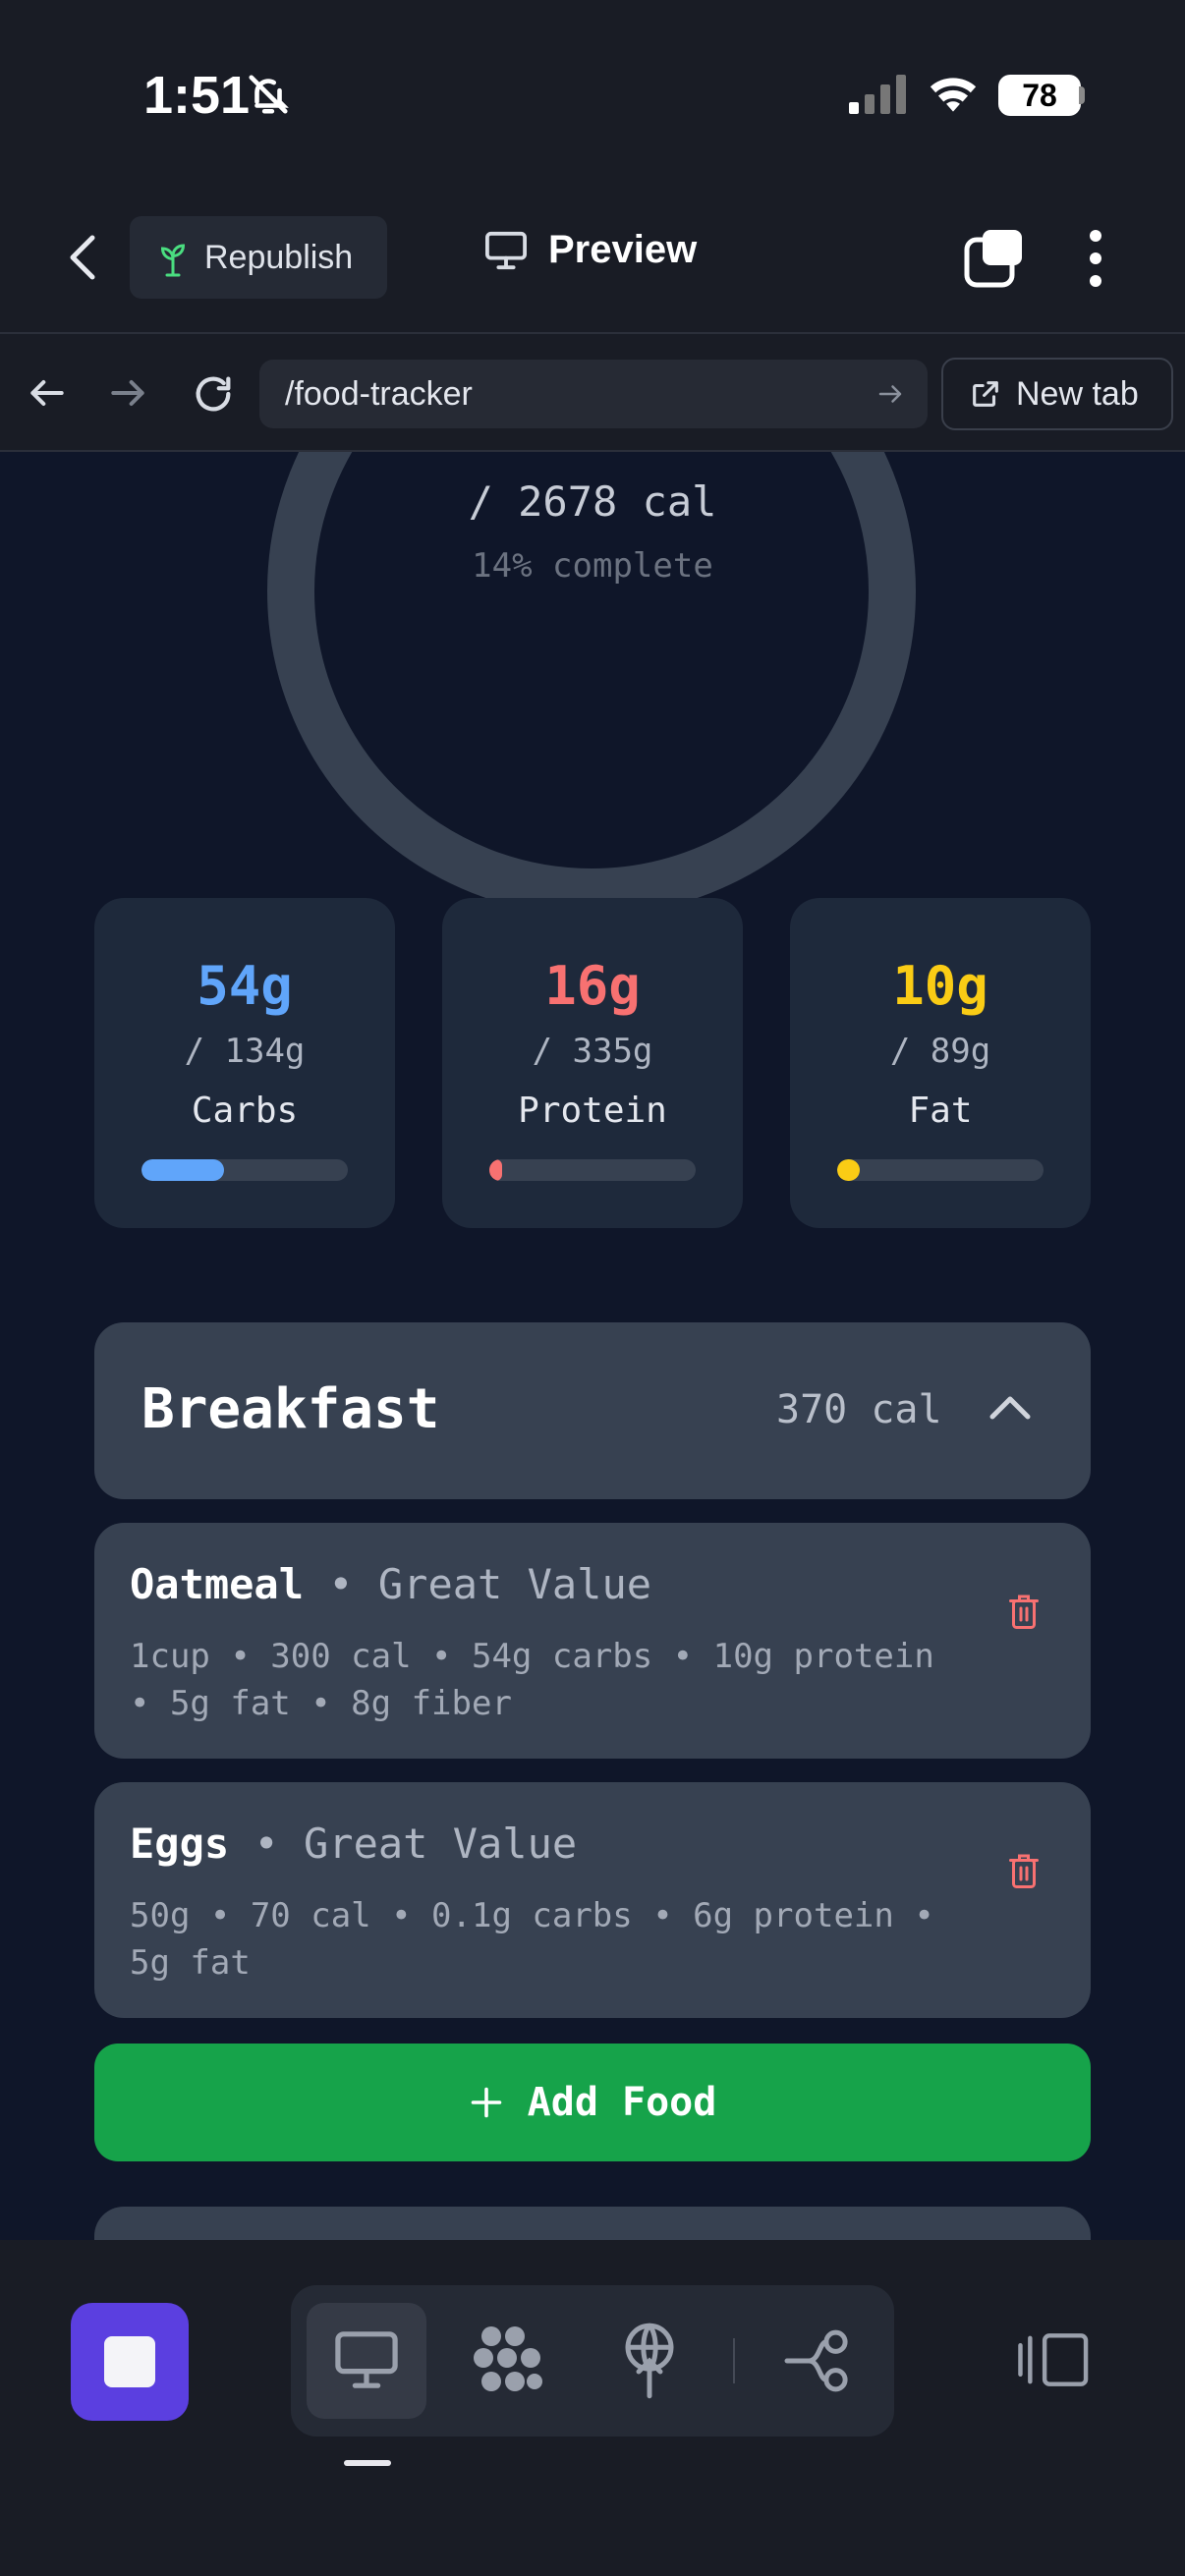  What do you see at coordinates (1010, 1408) in the screenshot?
I see `chevron-up-icon` at bounding box center [1010, 1408].